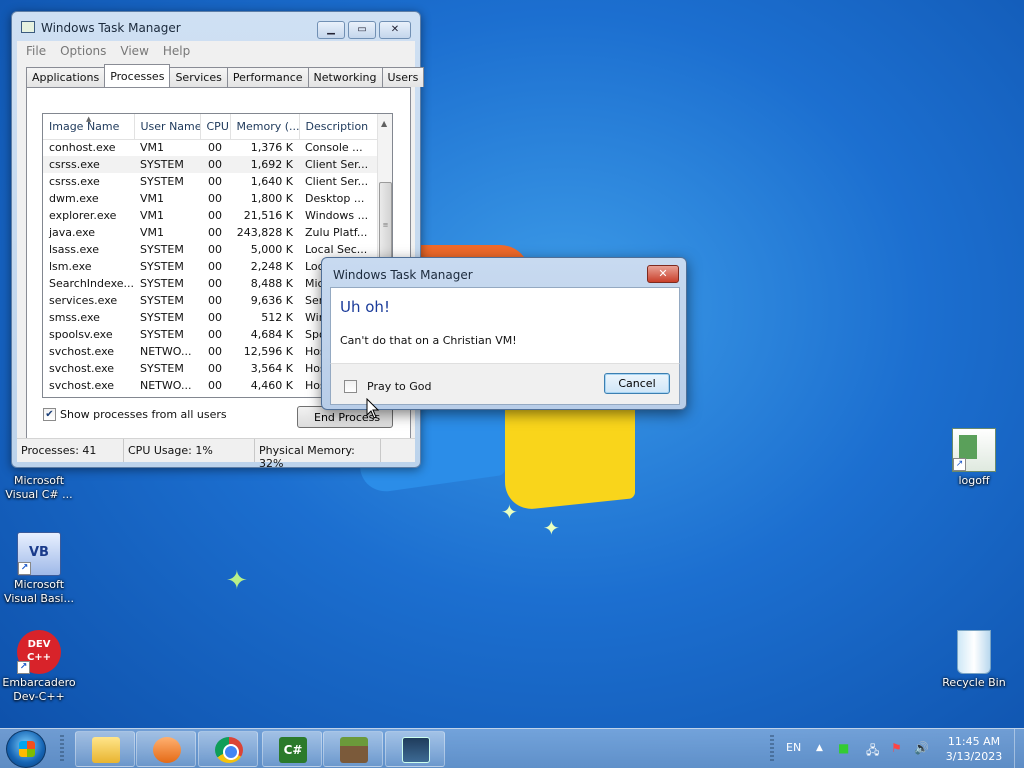  Describe the element at coordinates (974, 741) in the screenshot. I see `clock-time: 11:45 AM` at that location.